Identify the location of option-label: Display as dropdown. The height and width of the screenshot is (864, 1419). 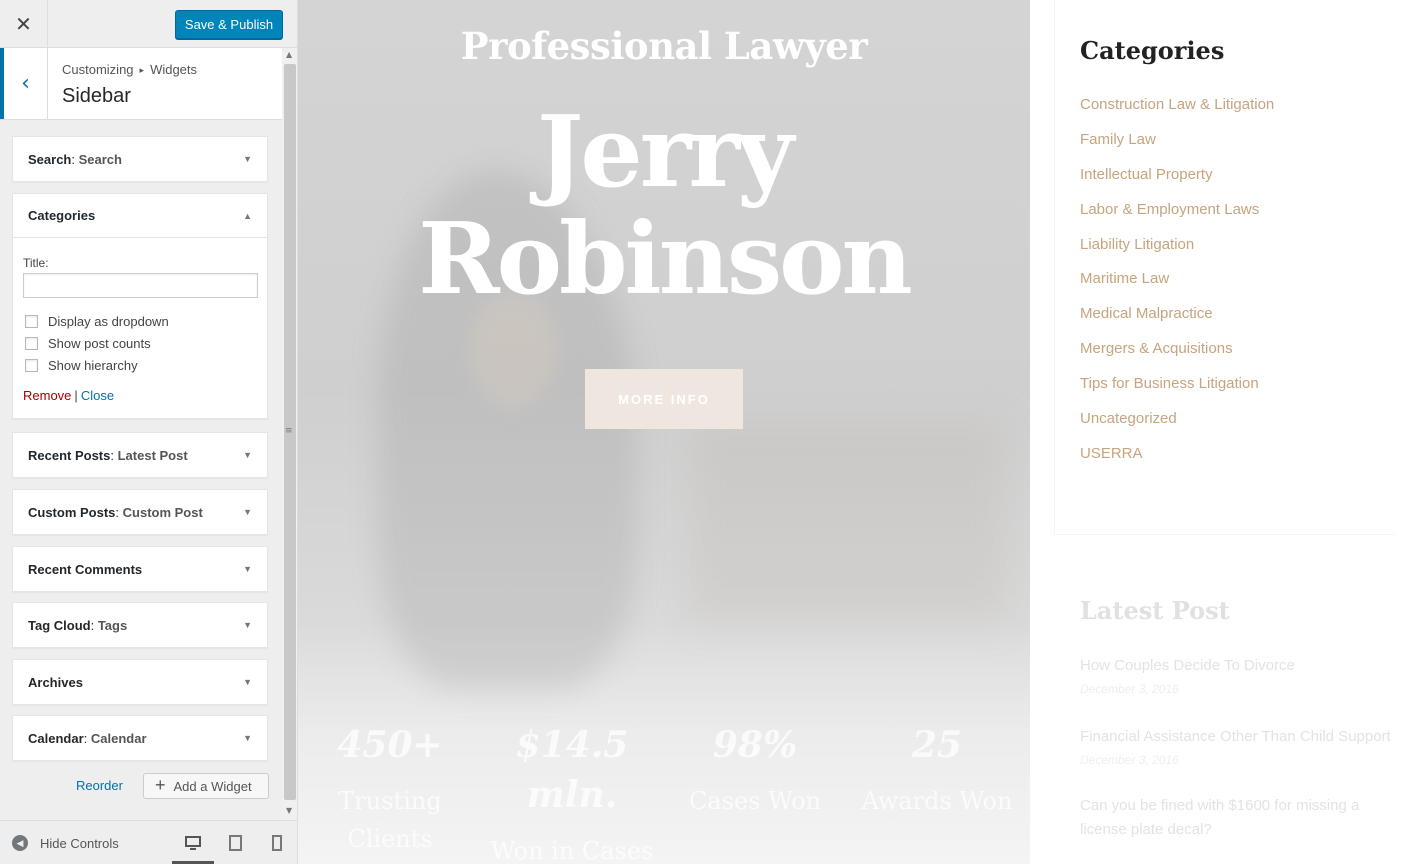
(108, 321).